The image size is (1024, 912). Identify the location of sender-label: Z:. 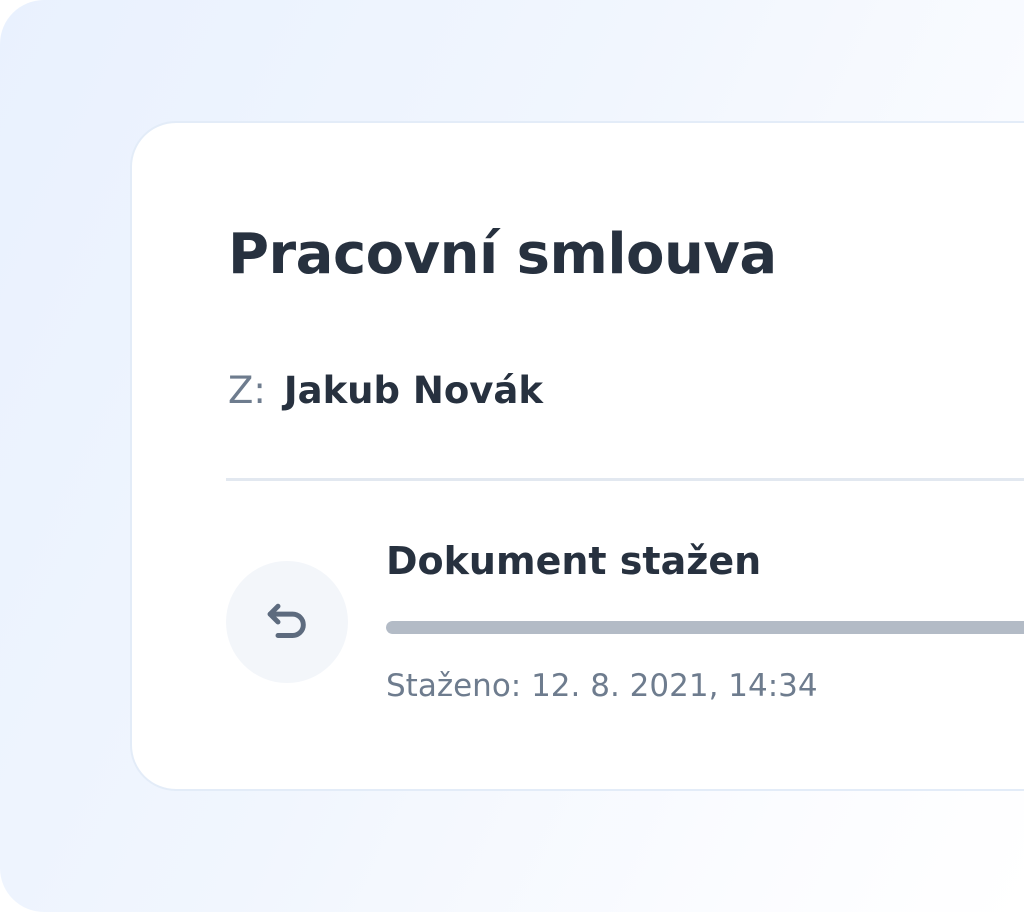
(247, 390).